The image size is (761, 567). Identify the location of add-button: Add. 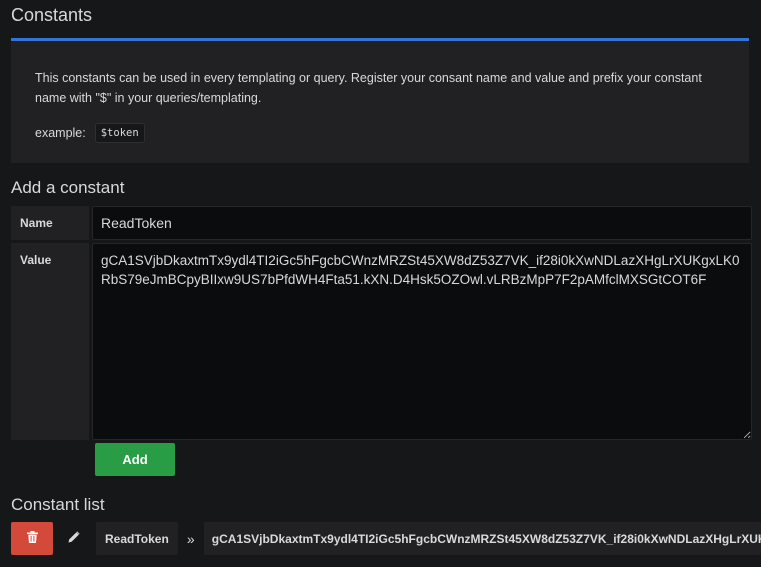
(135, 459).